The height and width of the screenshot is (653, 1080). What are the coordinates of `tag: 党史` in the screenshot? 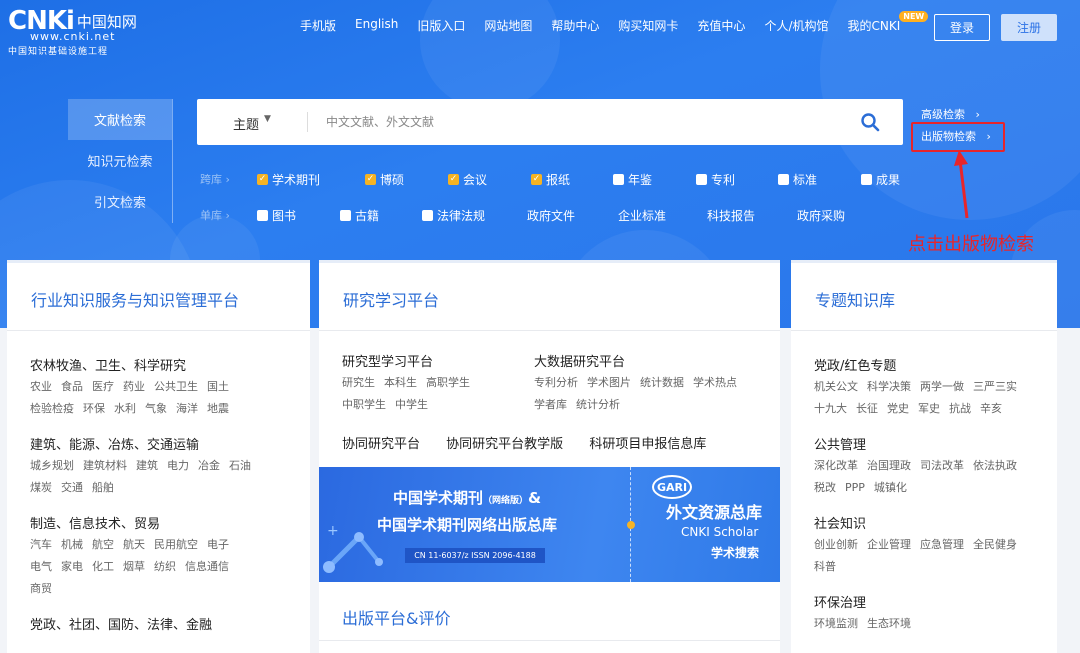 It's located at (898, 408).